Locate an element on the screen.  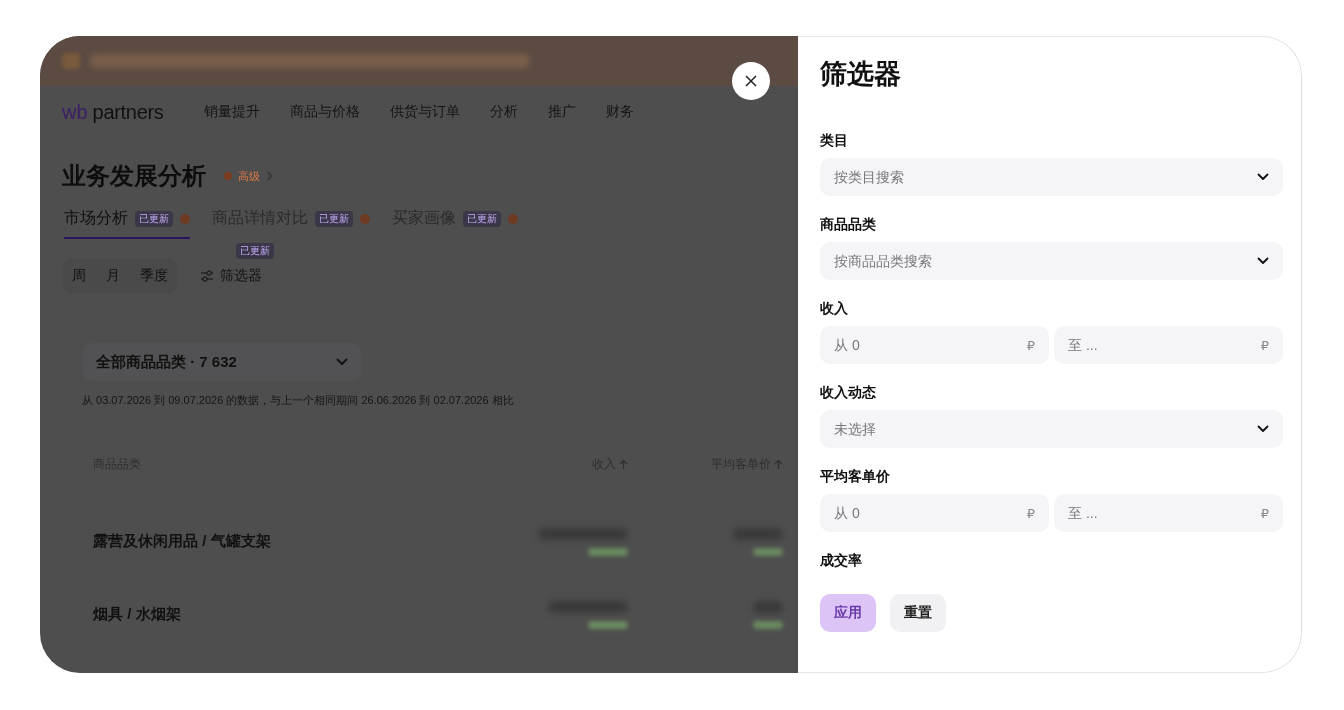
plan-link: 高级 is located at coordinates (249, 176).